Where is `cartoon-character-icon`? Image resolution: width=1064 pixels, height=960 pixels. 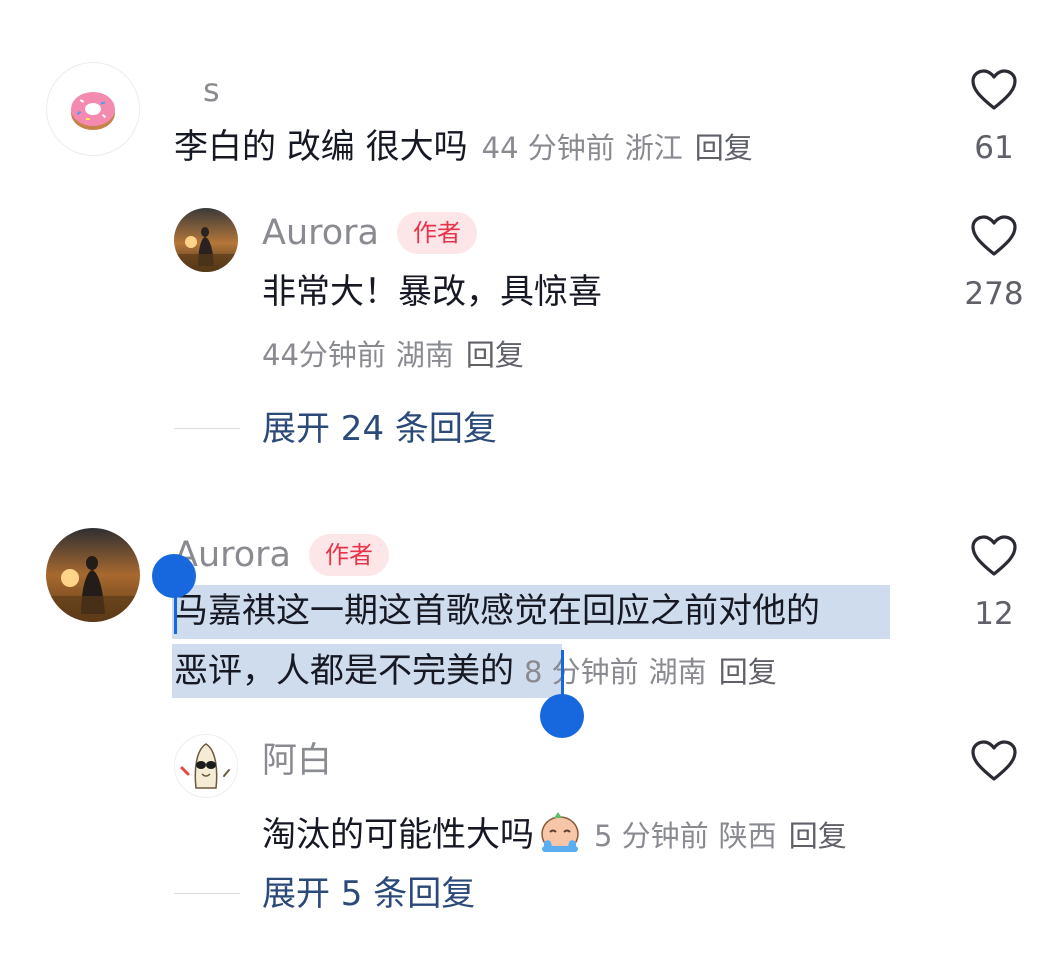
cartoon-character-icon is located at coordinates (205, 766).